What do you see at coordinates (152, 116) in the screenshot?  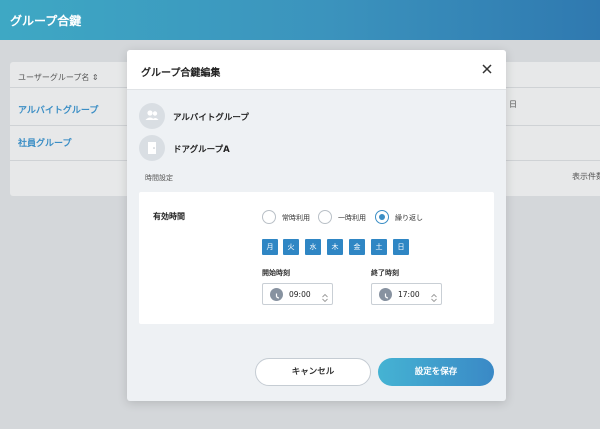 I see `users-icon` at bounding box center [152, 116].